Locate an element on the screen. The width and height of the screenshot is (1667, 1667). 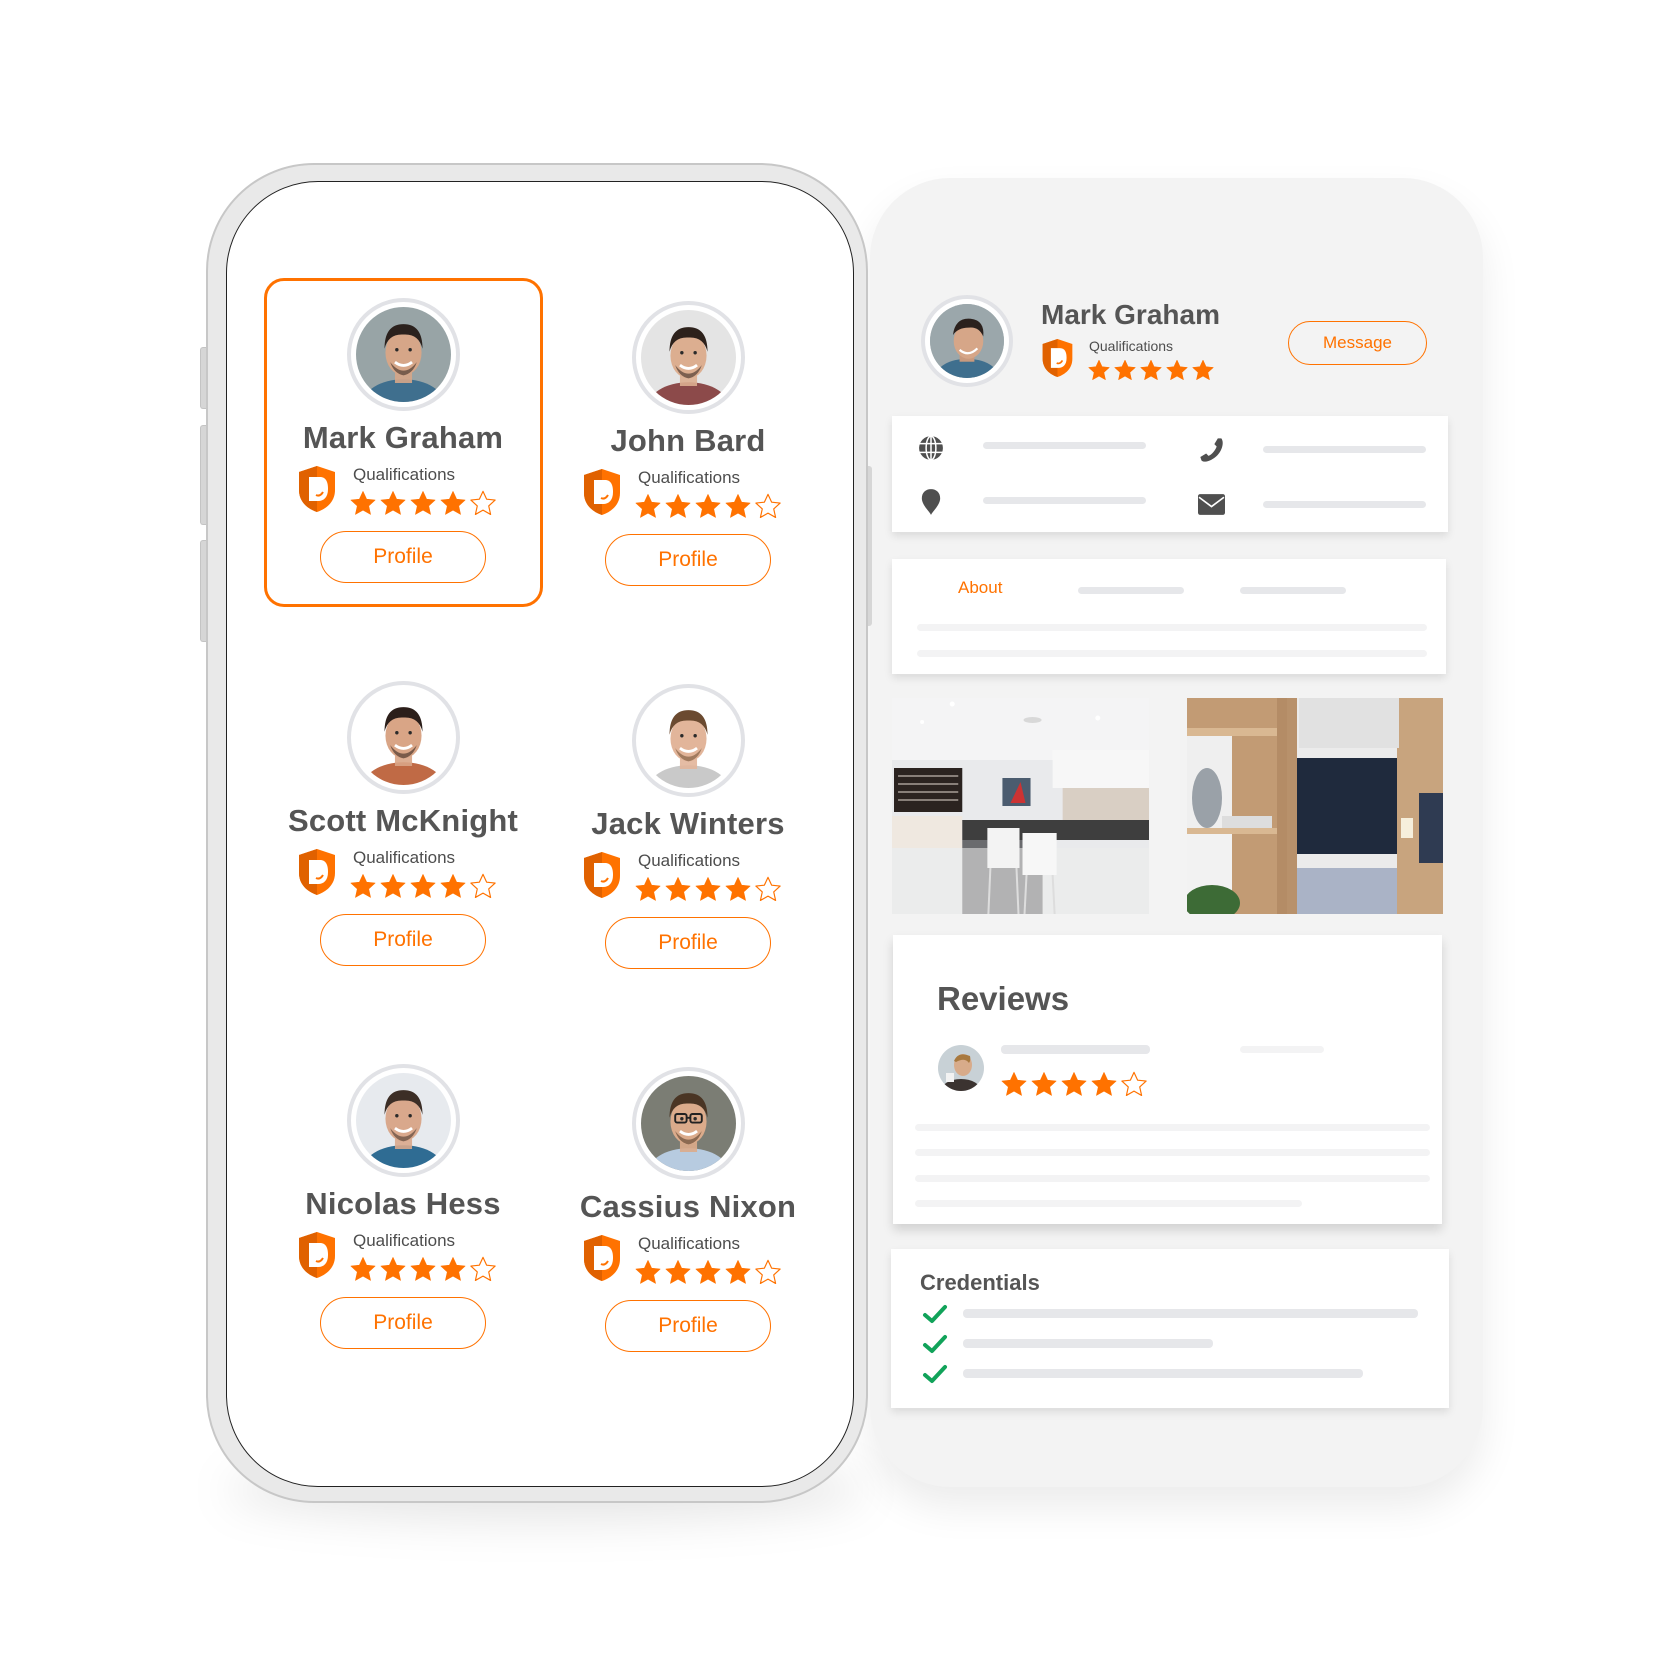
address-placeholder is located at coordinates (1064, 500).